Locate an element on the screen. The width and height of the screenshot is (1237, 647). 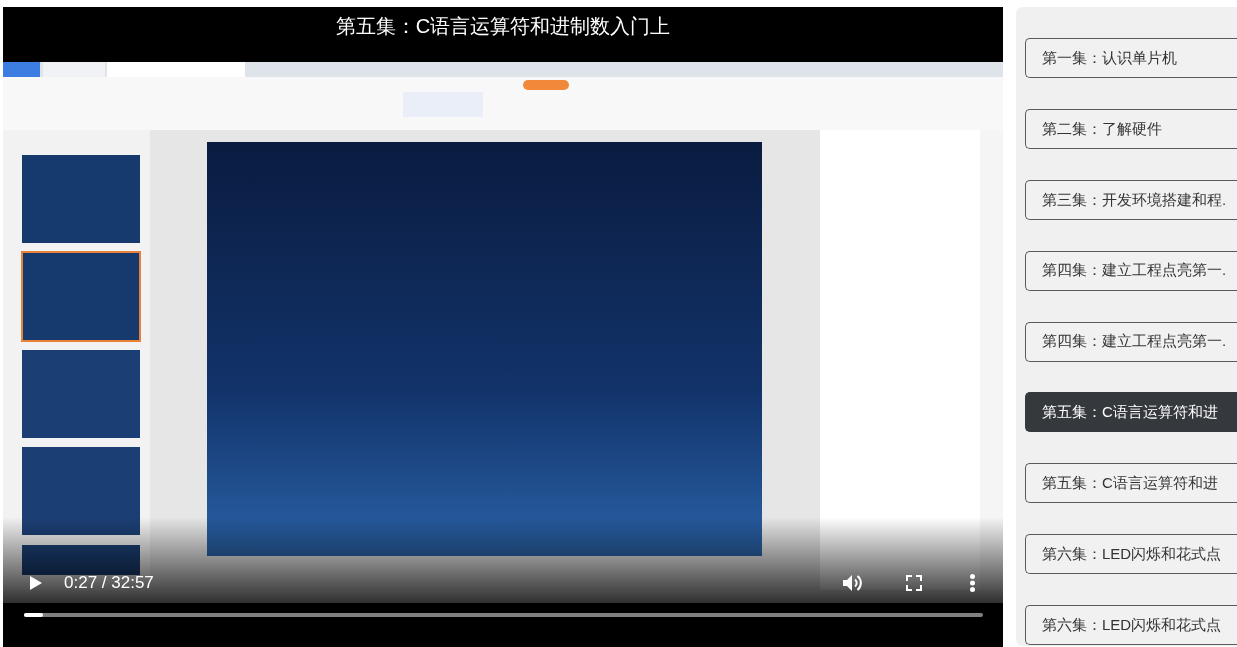
episode-item: 第一集：认识单片机 is located at coordinates (1131, 58).